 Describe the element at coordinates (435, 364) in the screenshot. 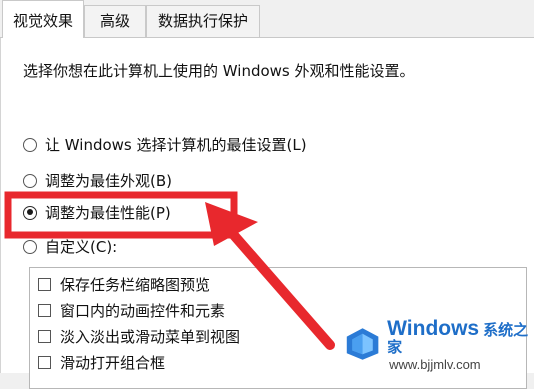

I see `watermark-url: www.bjjmlv.com` at that location.